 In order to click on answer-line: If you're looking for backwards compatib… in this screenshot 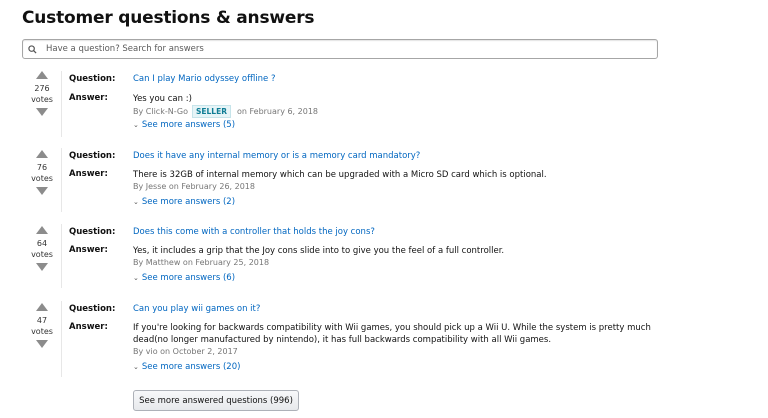, I will do `click(392, 328)`.